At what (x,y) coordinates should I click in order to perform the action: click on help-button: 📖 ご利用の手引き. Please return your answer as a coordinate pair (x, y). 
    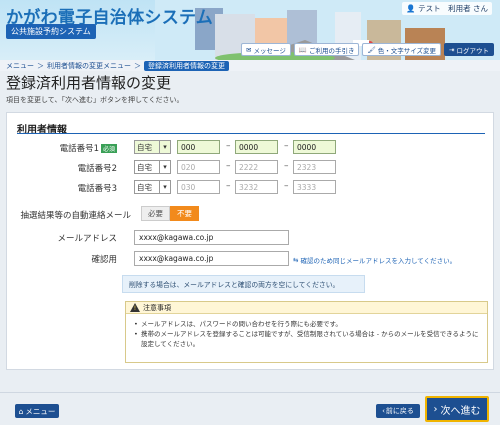
    Looking at the image, I should click on (326, 49).